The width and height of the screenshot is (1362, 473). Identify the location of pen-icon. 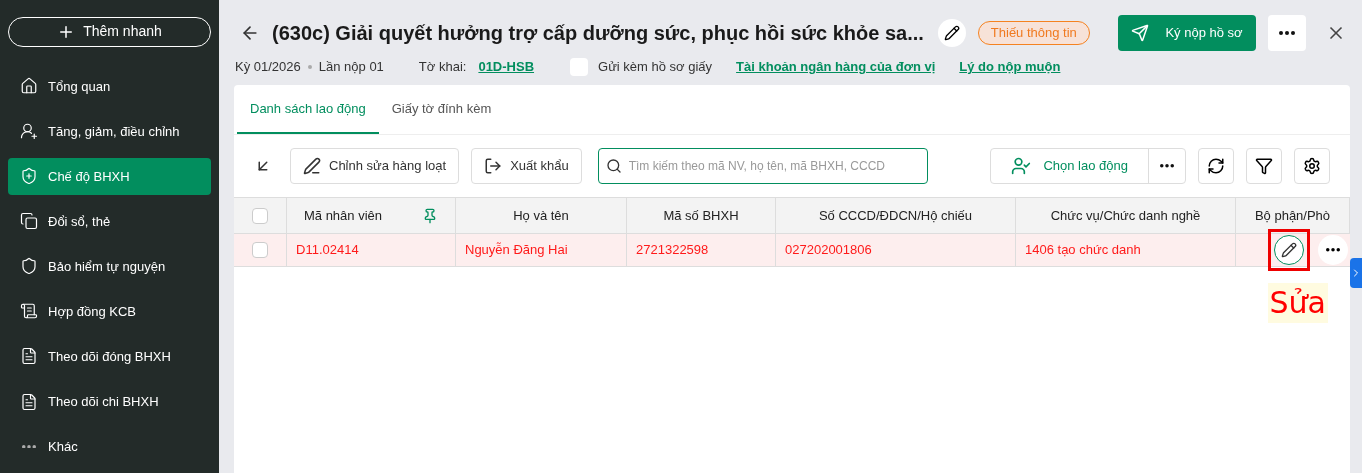
(312, 166).